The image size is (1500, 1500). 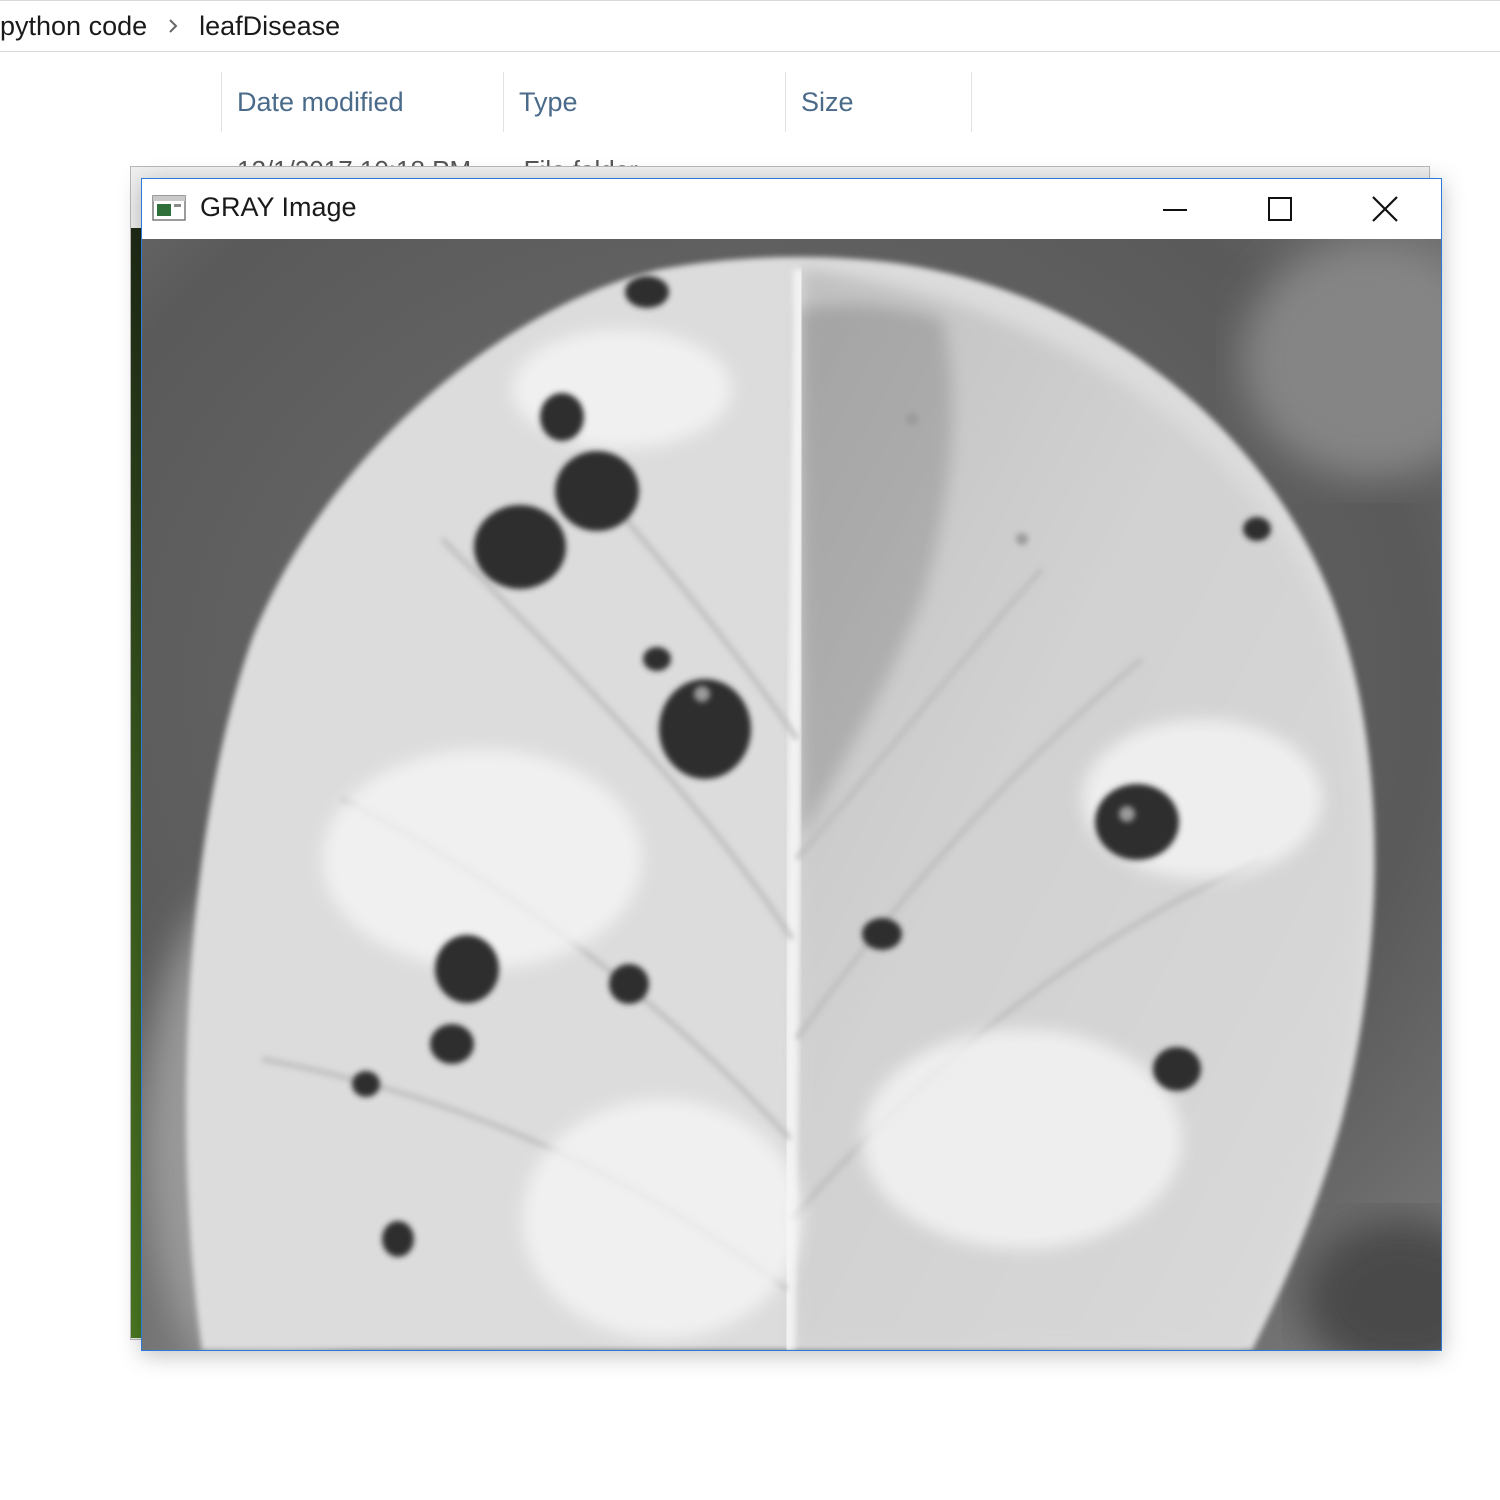 I want to click on breadcrumb-item-leafdisease: leafDisease, so click(x=269, y=26).